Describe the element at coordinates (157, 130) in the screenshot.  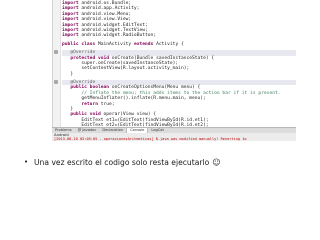
I see `tab-logcat: LogCat` at that location.